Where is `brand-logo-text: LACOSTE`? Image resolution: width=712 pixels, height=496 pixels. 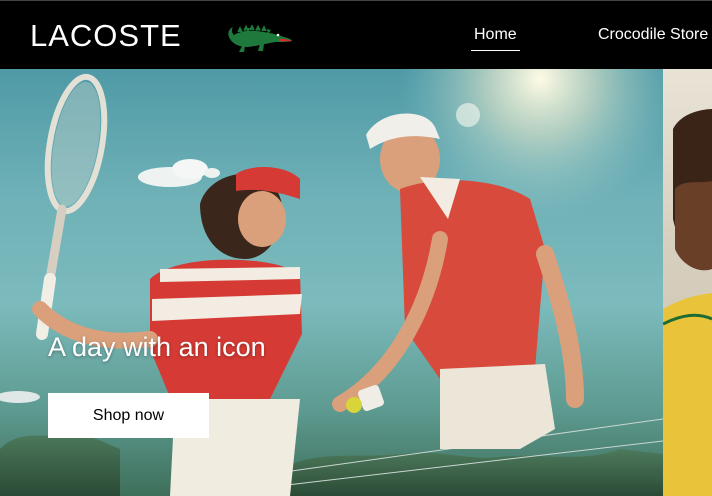
brand-logo-text: LACOSTE is located at coordinates (106, 36).